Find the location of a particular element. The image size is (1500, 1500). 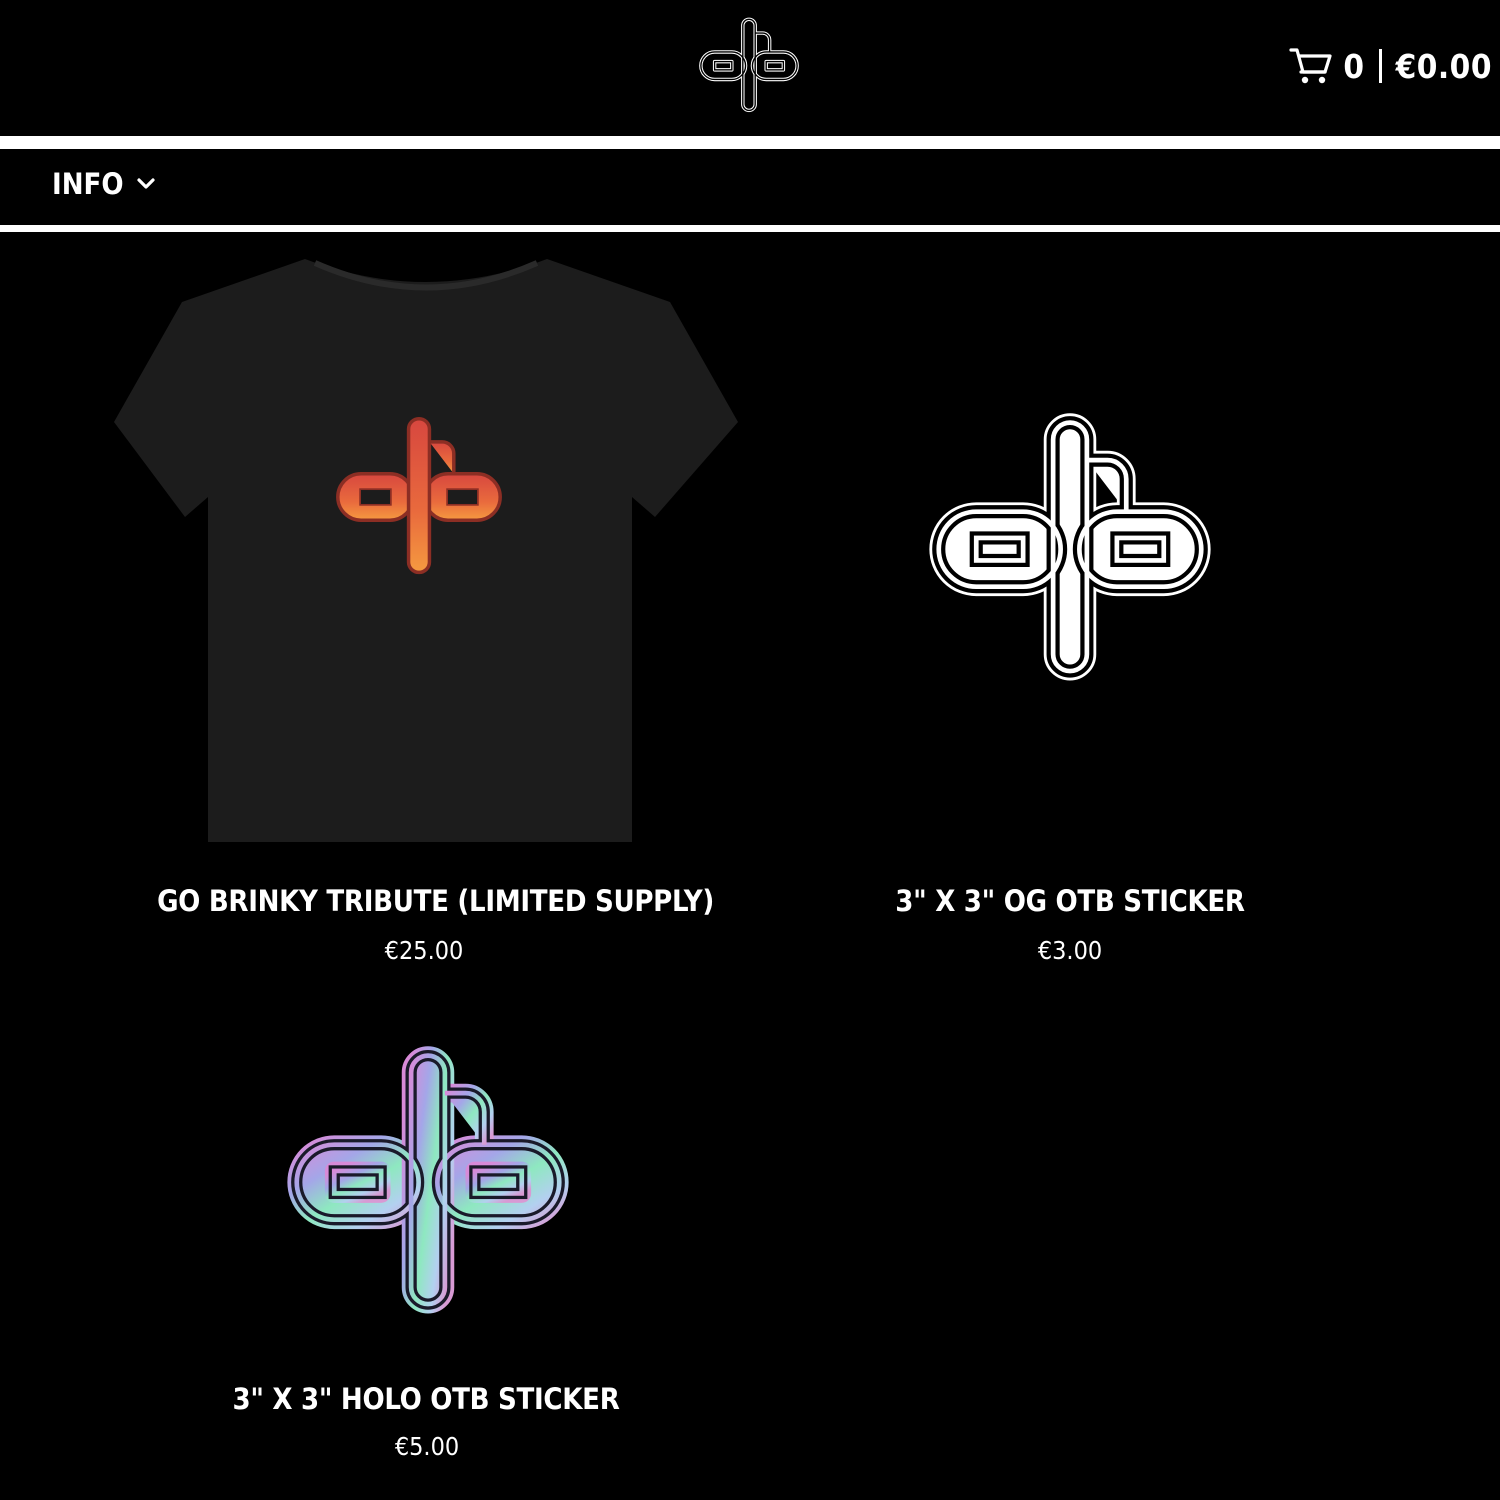

cart-count: 0 is located at coordinates (1354, 66).